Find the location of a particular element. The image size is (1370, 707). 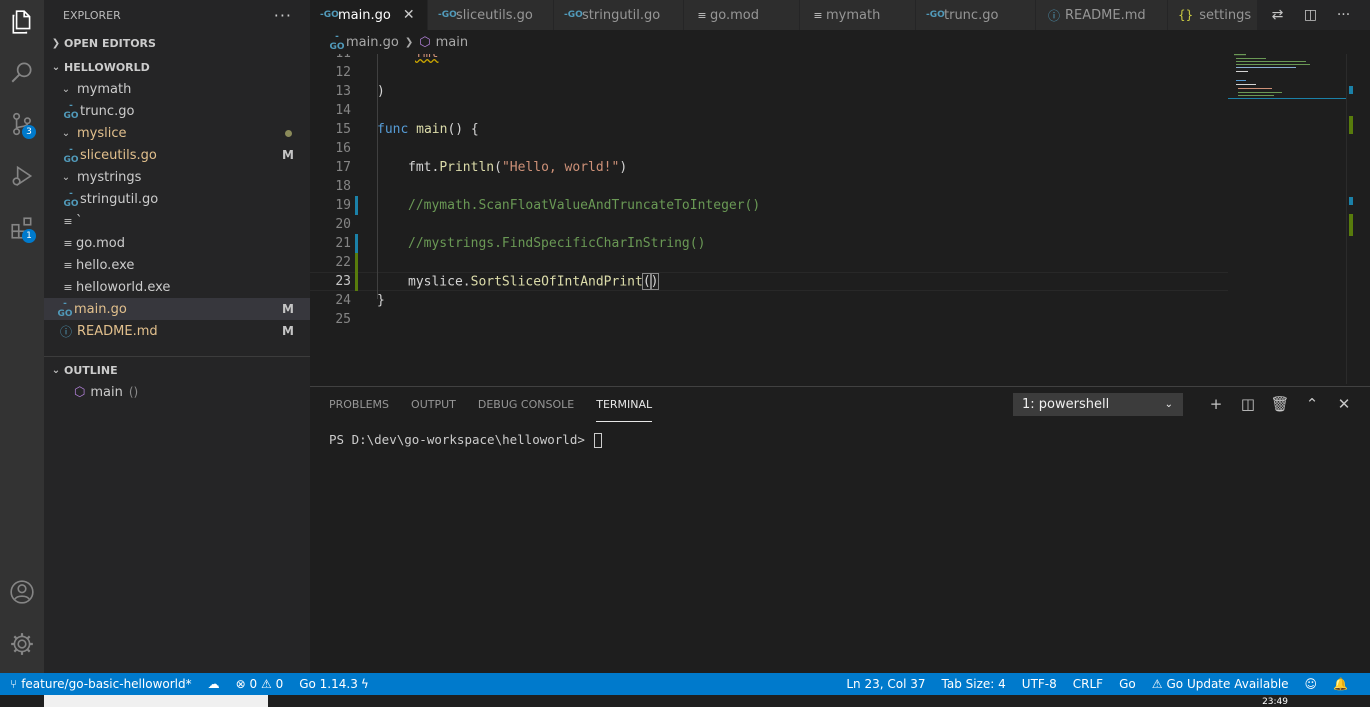

branch-indicator: ⑂ feature/go-basic-helloworld* is located at coordinates (100, 684).